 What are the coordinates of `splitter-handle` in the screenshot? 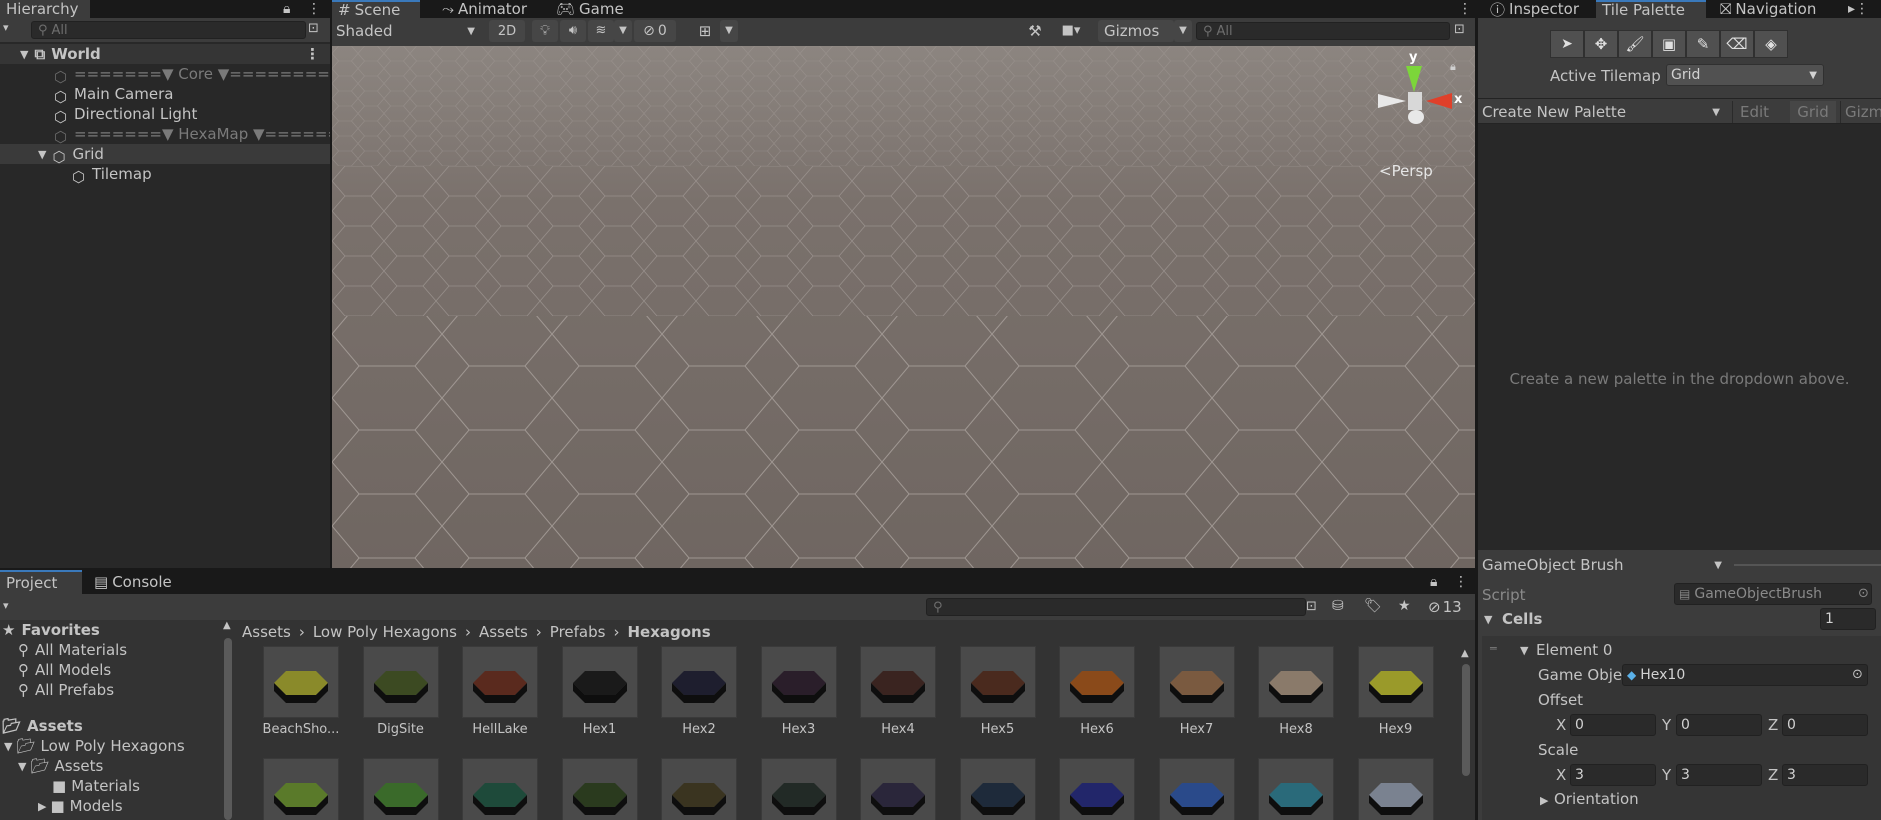 It's located at (1807, 565).